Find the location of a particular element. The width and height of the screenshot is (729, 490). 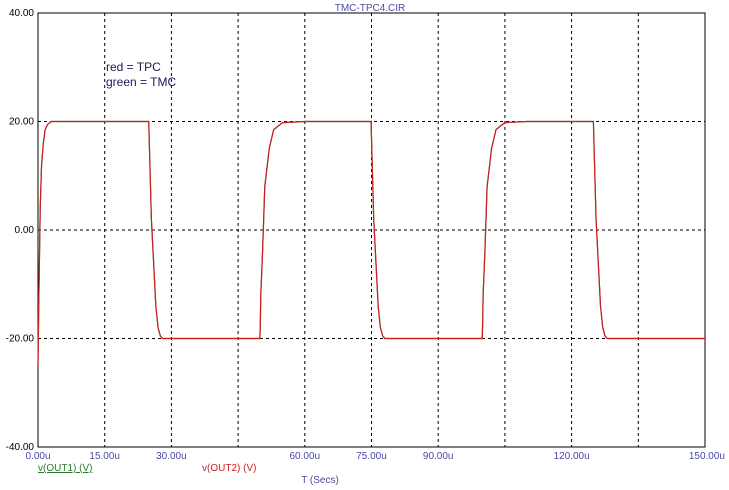

x-tick-label: 30.00u is located at coordinates (171, 456).